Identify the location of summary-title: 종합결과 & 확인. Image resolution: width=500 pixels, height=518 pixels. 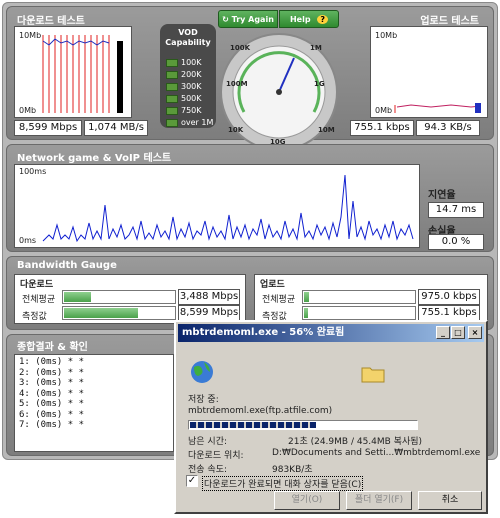
(52, 347).